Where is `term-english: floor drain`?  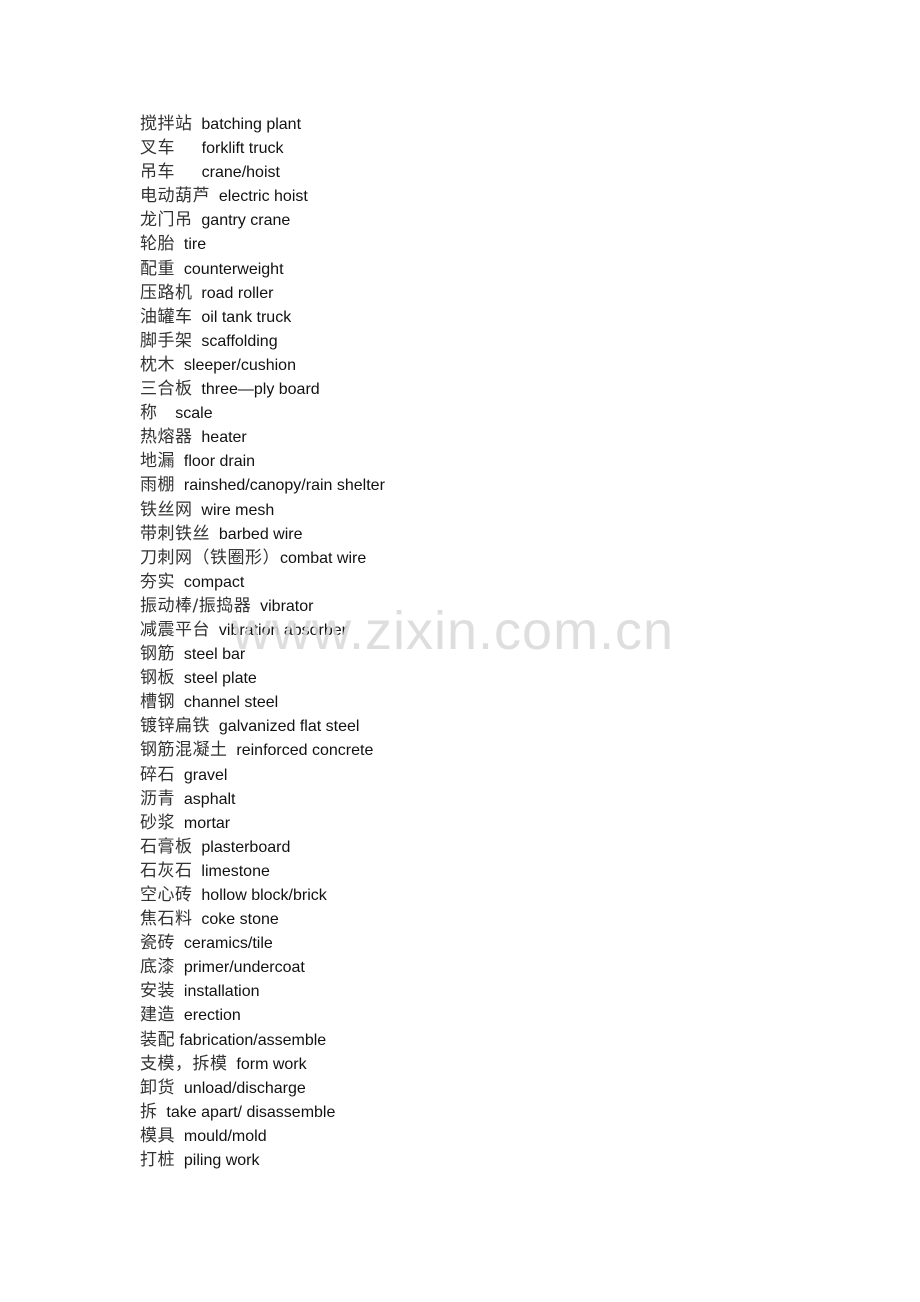
term-english: floor drain is located at coordinates (219, 462).